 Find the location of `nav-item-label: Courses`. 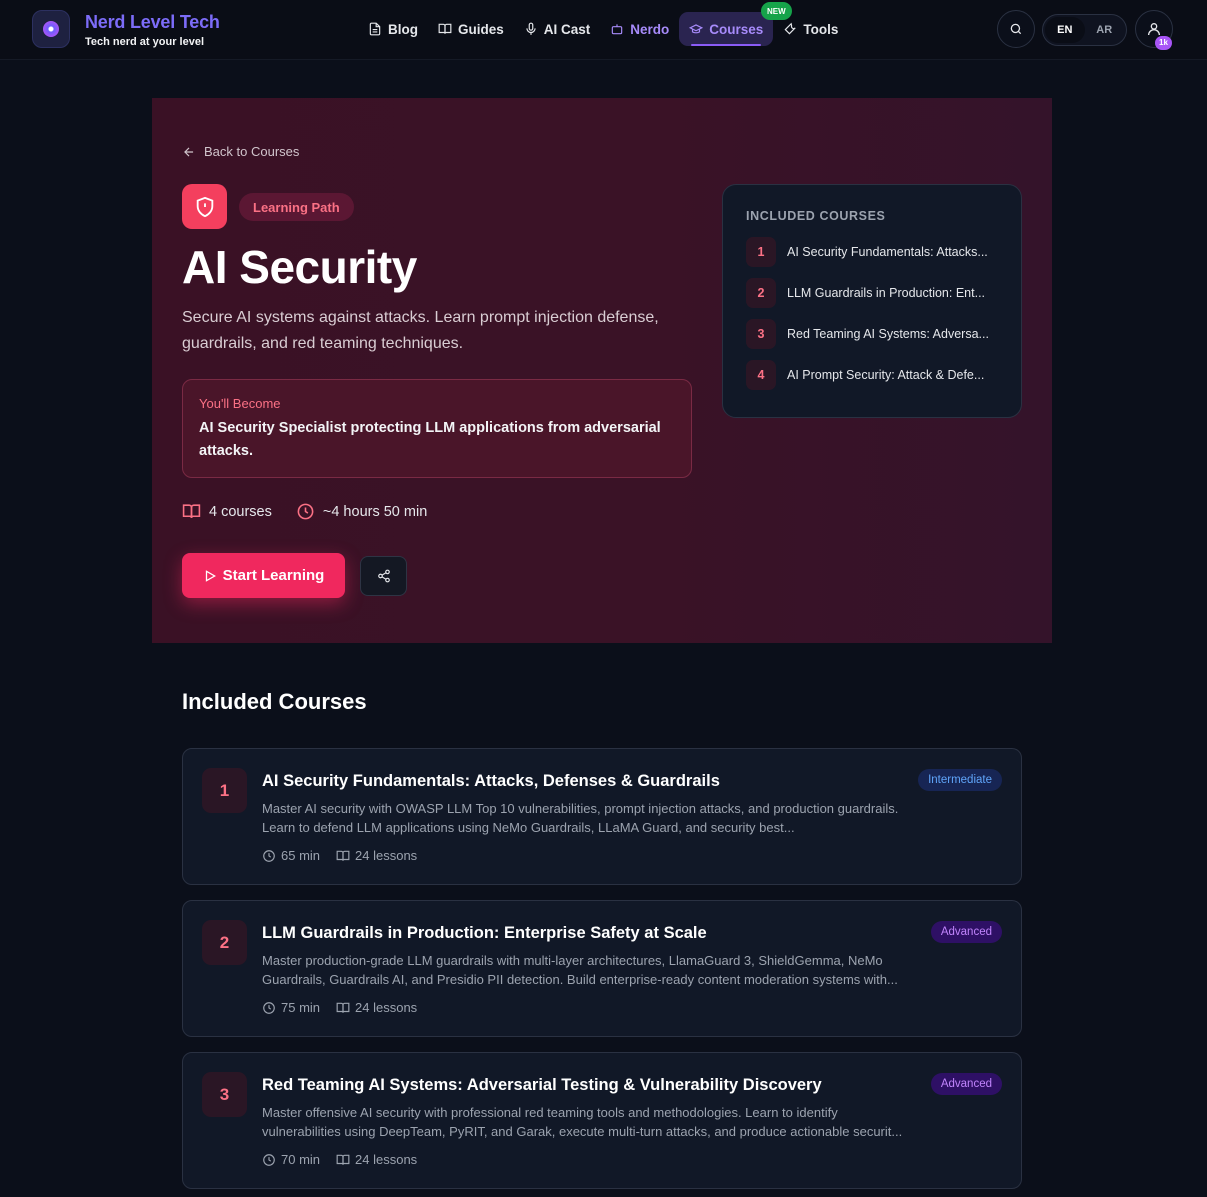

nav-item-label: Courses is located at coordinates (736, 29).